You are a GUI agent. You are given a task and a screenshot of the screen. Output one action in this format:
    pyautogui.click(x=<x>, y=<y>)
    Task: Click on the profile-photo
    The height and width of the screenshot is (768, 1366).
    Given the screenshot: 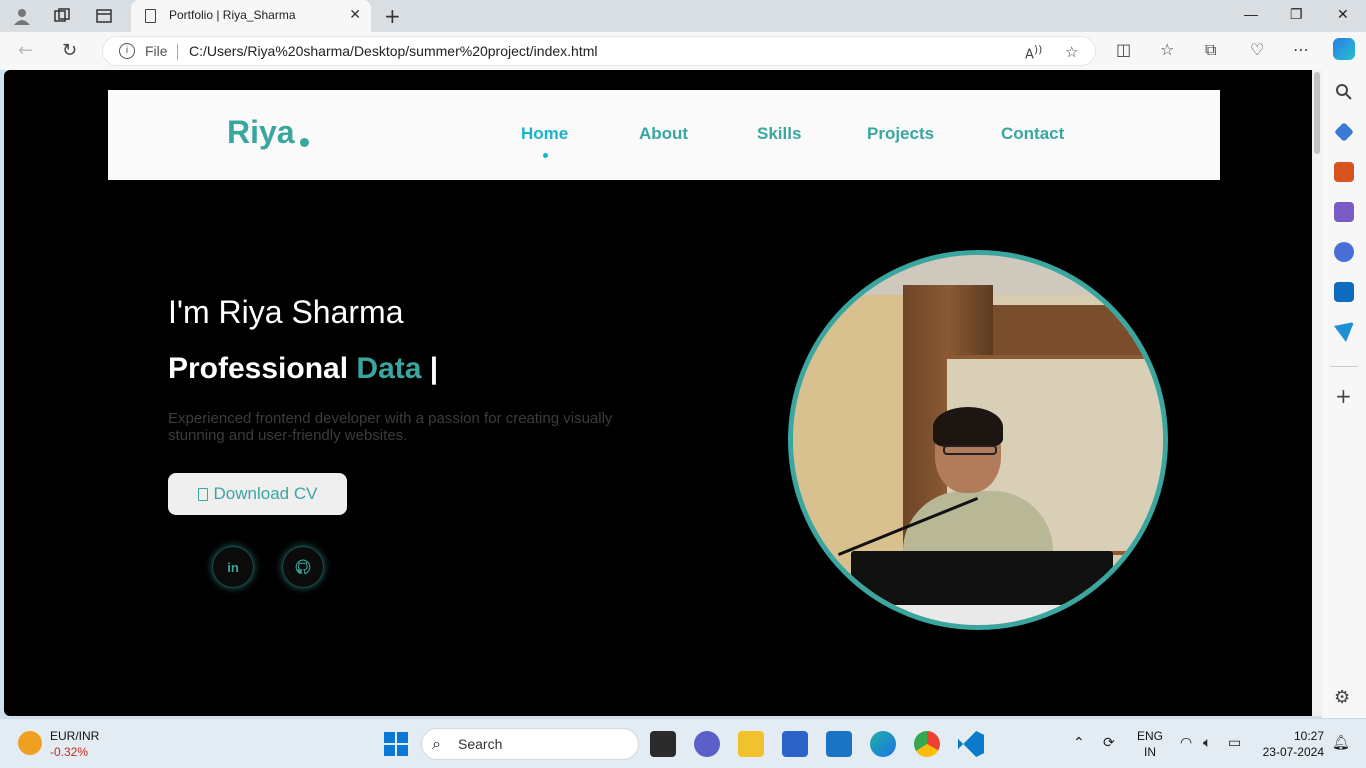 What is the action you would take?
    pyautogui.click(x=978, y=440)
    